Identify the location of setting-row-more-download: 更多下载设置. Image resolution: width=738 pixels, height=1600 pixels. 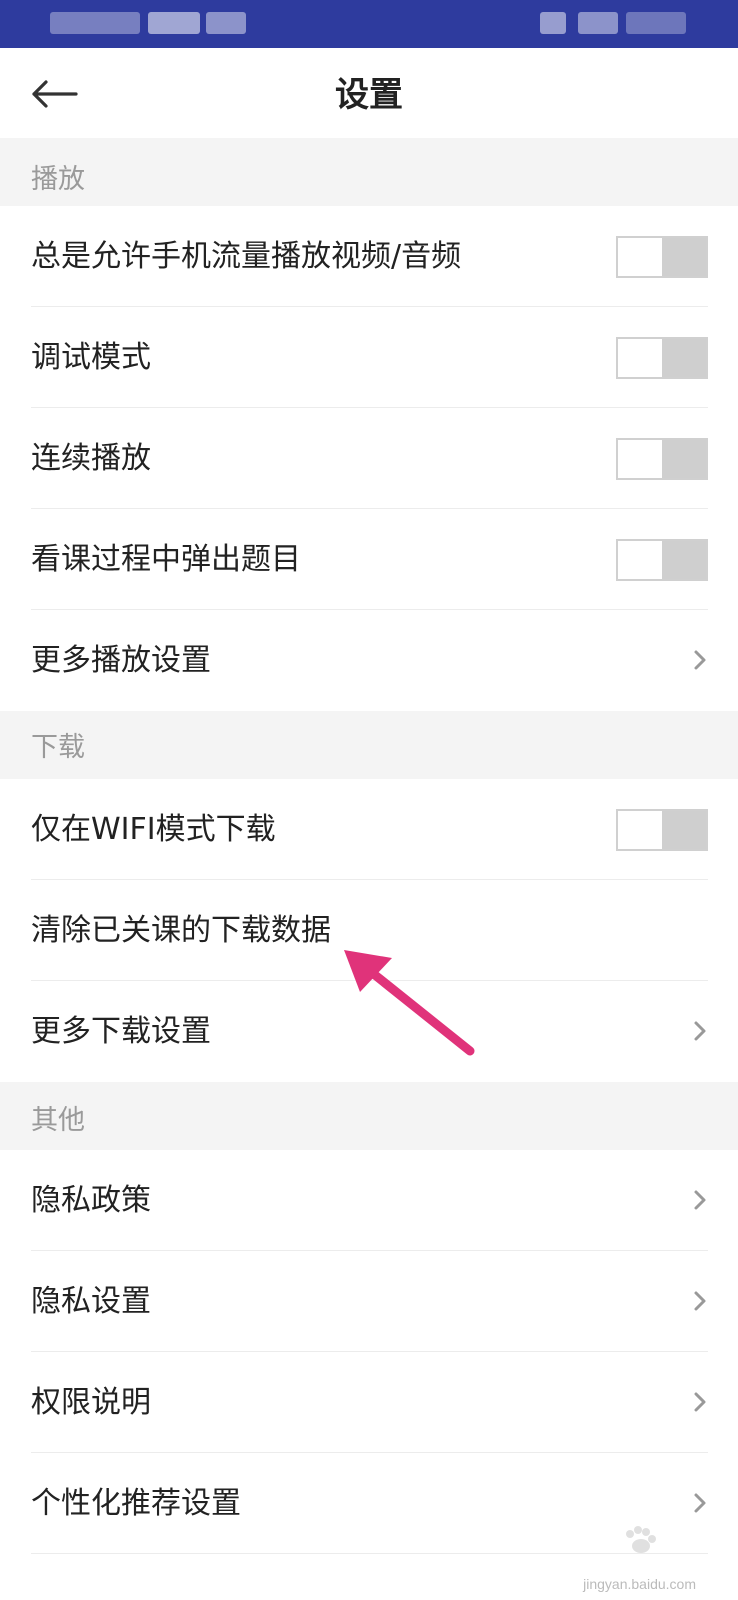
(369, 1031).